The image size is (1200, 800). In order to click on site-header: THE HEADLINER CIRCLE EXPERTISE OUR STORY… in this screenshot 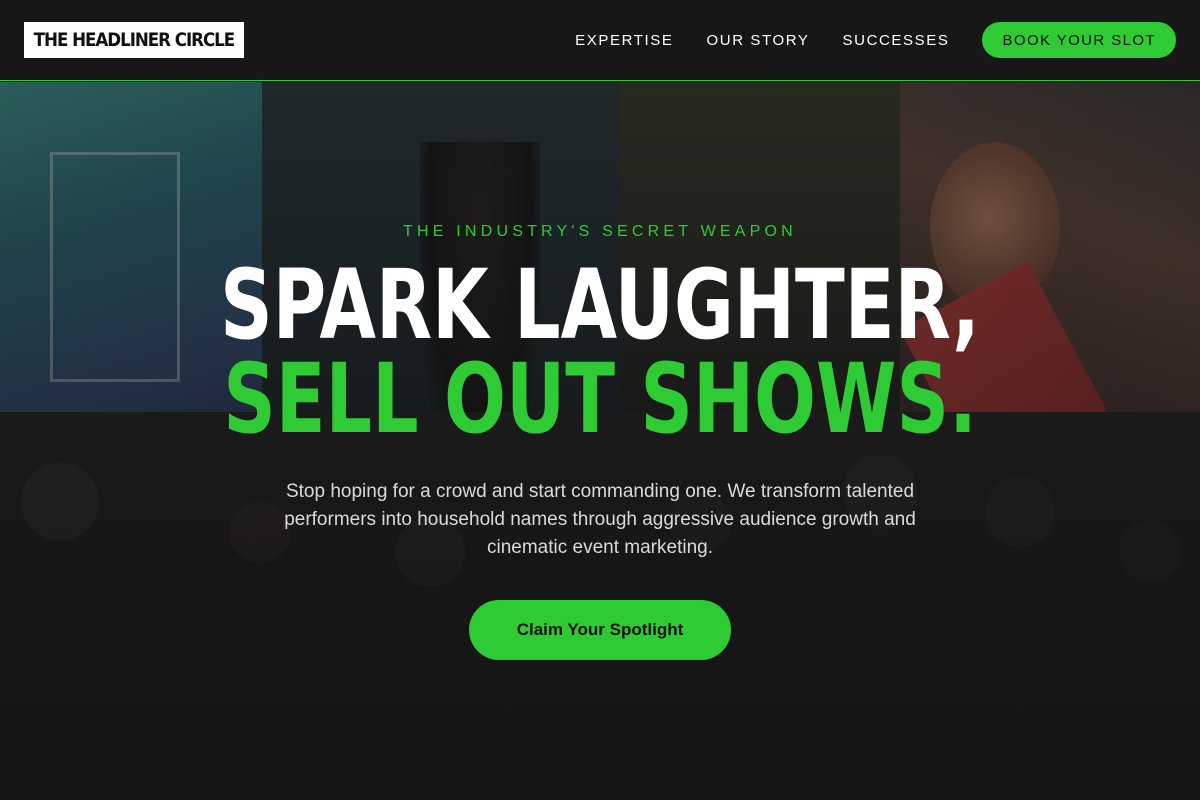, I will do `click(600, 40)`.